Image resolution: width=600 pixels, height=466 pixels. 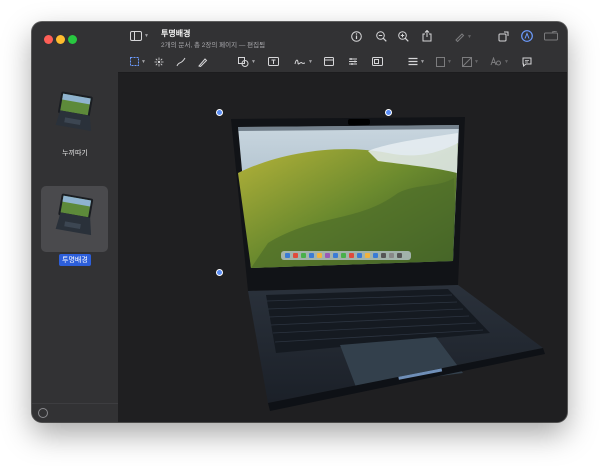 What do you see at coordinates (460, 37) in the screenshot?
I see `highlight-pen-icon` at bounding box center [460, 37].